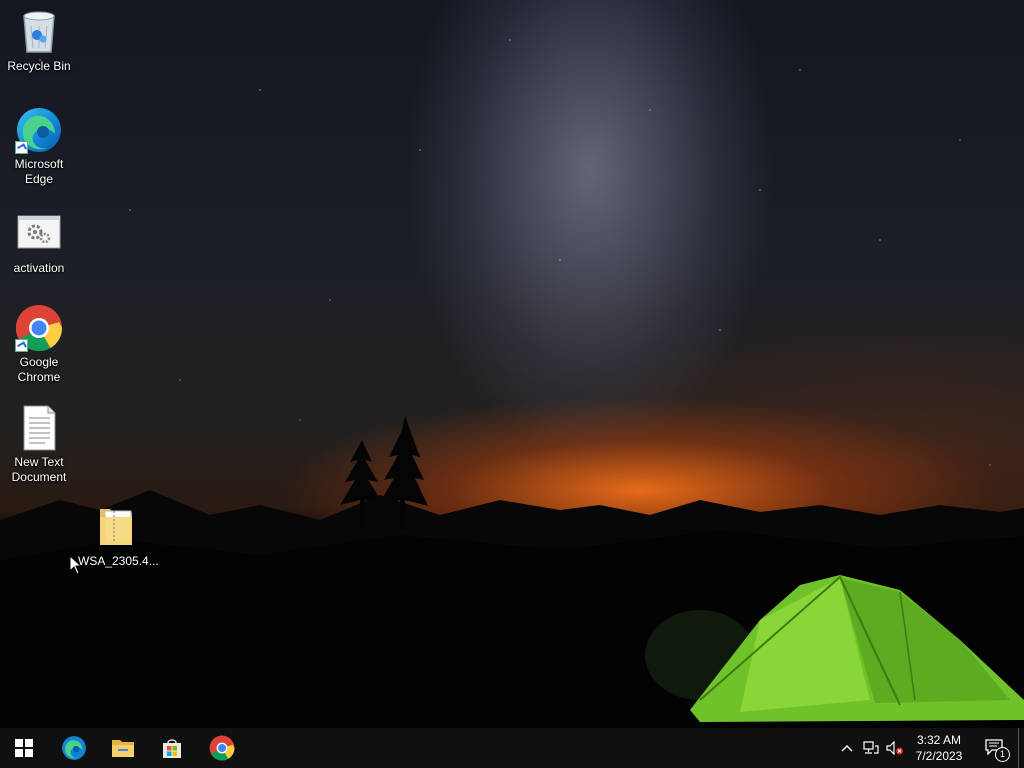 This screenshot has width=1024, height=768. Describe the element at coordinates (1021, 748) in the screenshot. I see `show-desktop-button` at that location.